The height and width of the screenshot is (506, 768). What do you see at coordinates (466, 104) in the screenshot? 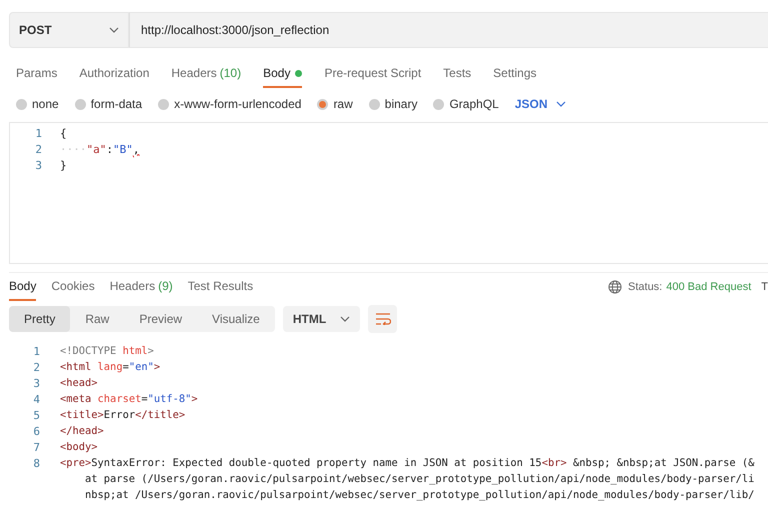
I see `body-type-radio: GraphQL` at bounding box center [466, 104].